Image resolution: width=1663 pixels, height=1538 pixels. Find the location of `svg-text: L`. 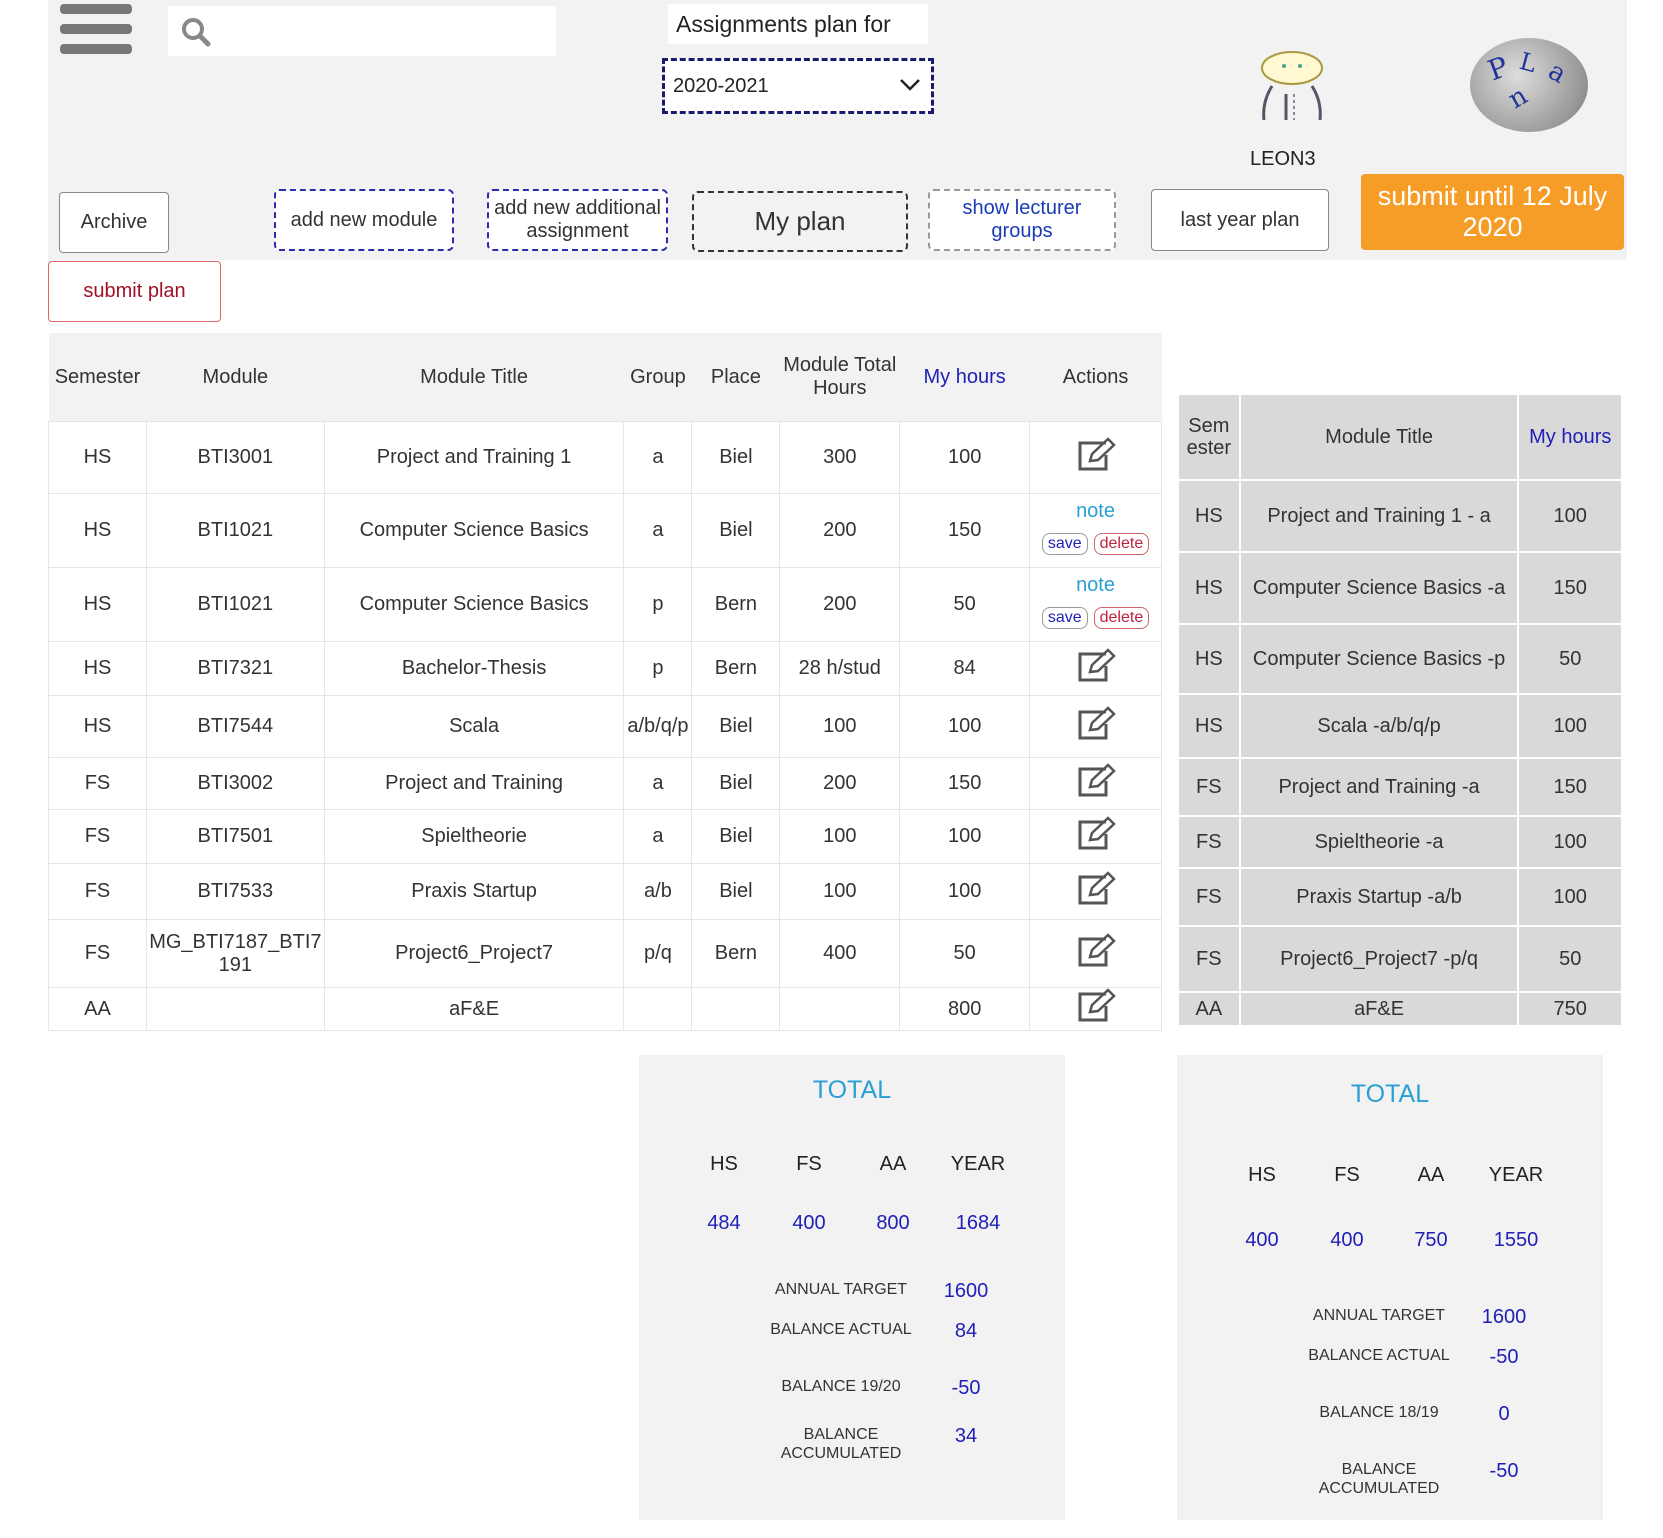

svg-text: L is located at coordinates (1528, 62).